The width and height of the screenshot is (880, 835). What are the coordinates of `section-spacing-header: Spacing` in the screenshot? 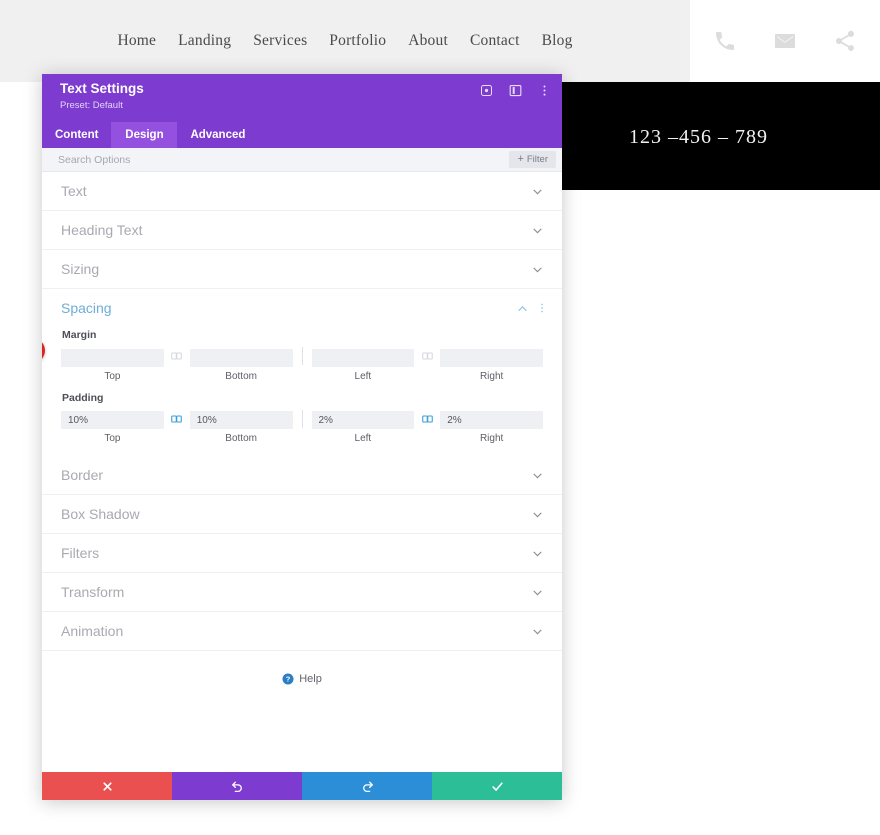 It's located at (302, 308).